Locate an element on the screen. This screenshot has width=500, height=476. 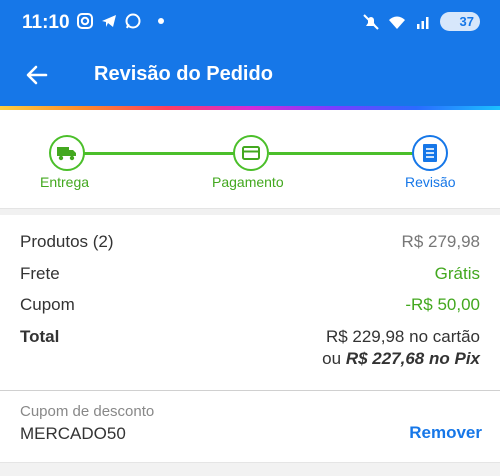
signal-icon is located at coordinates (423, 22).